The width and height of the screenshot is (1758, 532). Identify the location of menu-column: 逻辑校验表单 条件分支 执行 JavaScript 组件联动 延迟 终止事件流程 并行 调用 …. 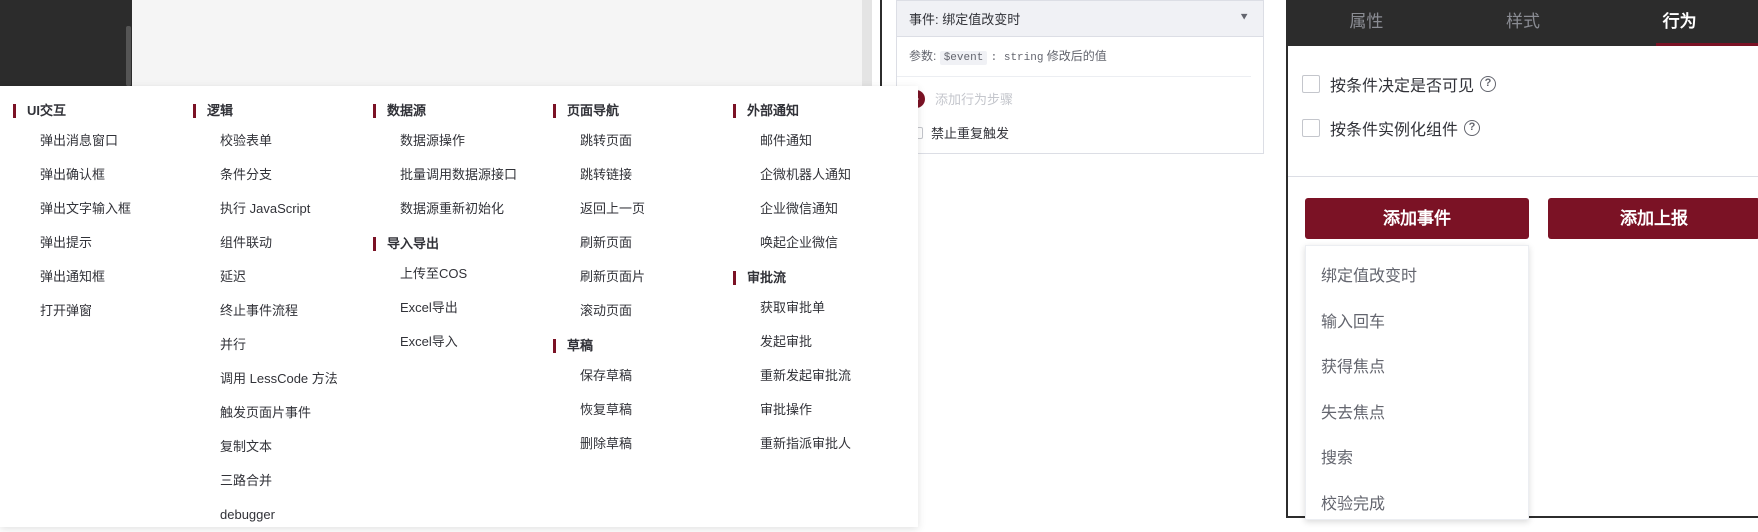
(281, 309).